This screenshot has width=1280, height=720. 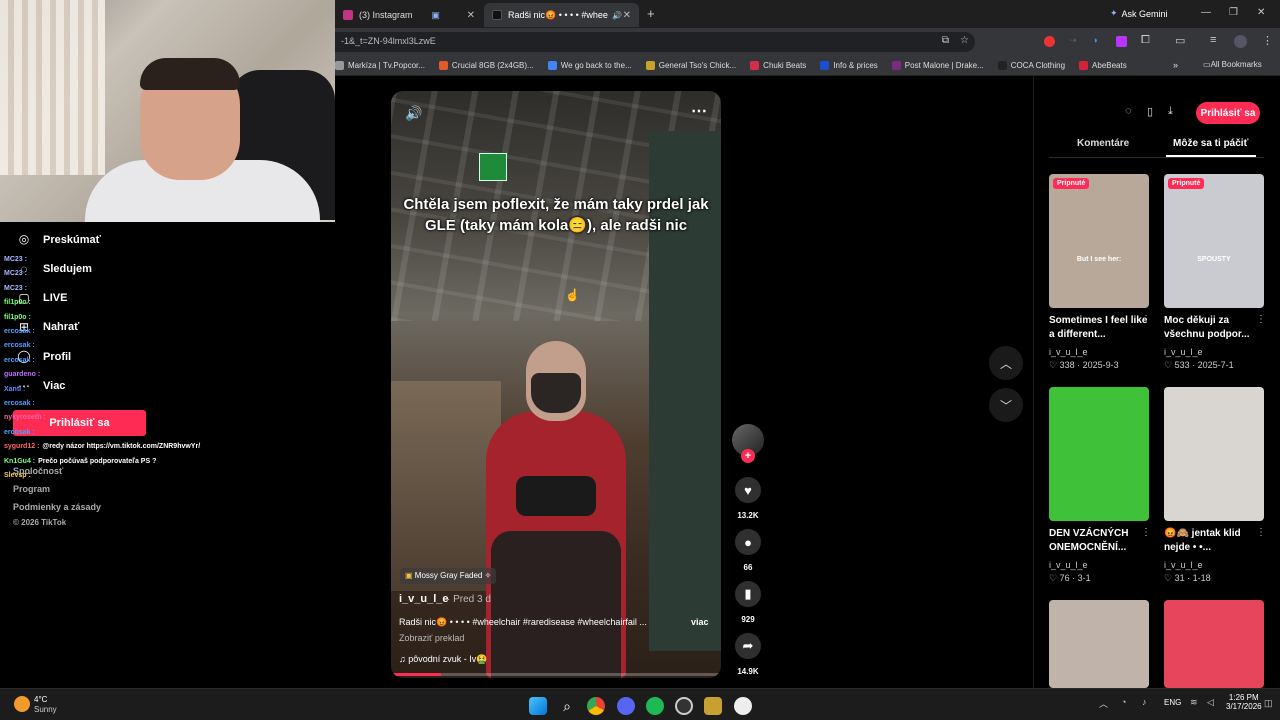 I want to click on tab-tiktok: Radši nic😡 • • • • #wheelch 🔊 ✕, so click(x=561, y=15).